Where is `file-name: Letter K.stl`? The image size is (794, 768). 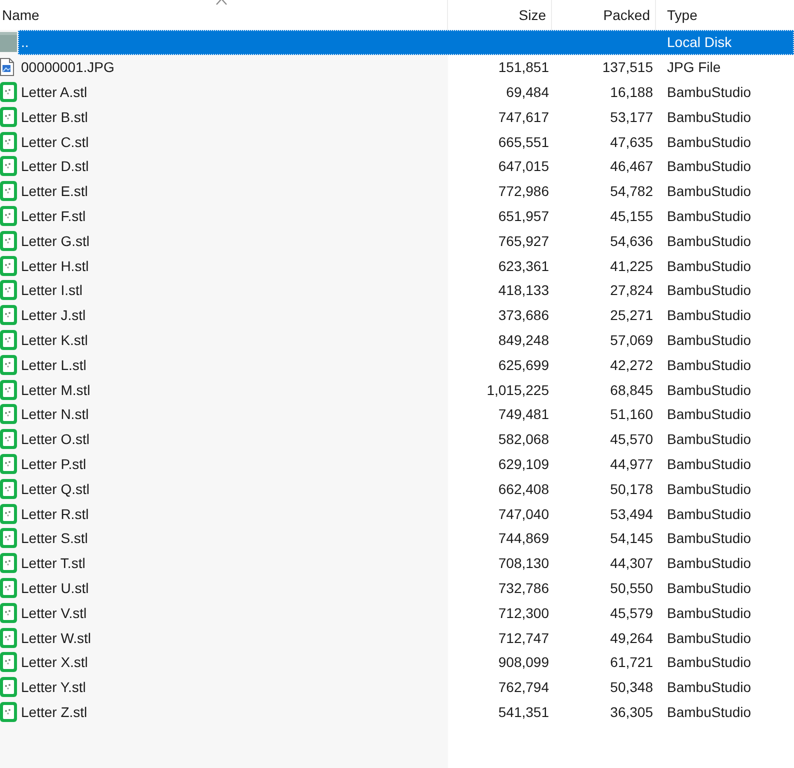
file-name: Letter K.stl is located at coordinates (54, 340).